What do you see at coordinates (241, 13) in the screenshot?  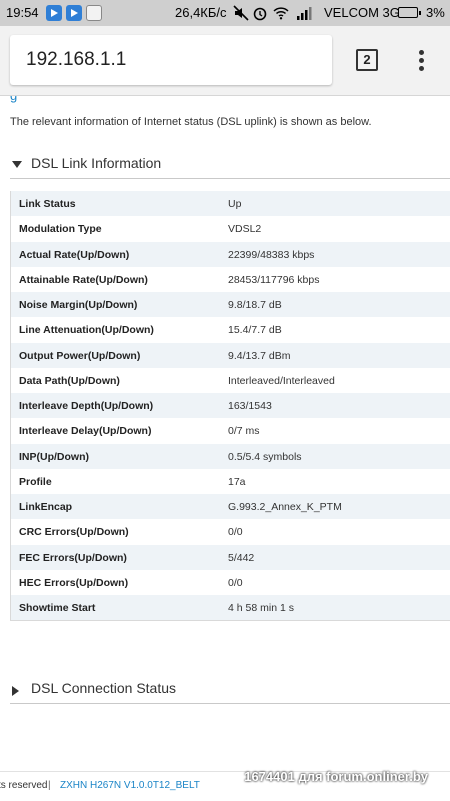 I see `mute-icon` at bounding box center [241, 13].